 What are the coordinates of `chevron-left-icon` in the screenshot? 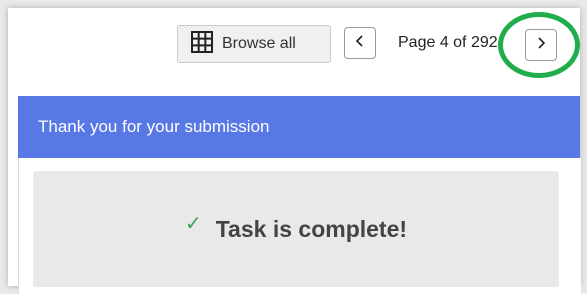 It's located at (360, 43).